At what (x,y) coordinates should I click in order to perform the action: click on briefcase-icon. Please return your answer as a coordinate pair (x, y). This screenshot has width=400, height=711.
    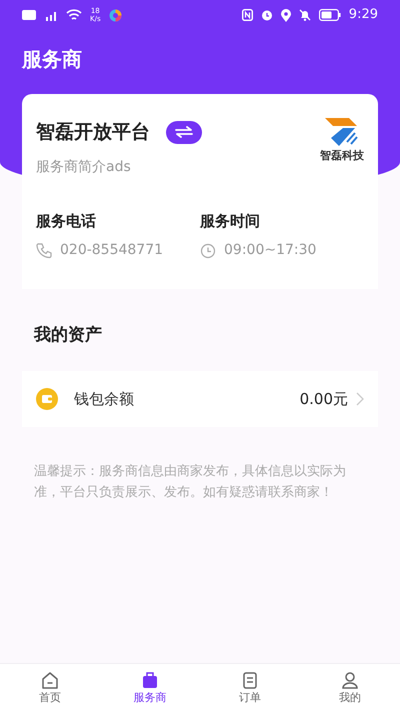
    Looking at the image, I should click on (150, 680).